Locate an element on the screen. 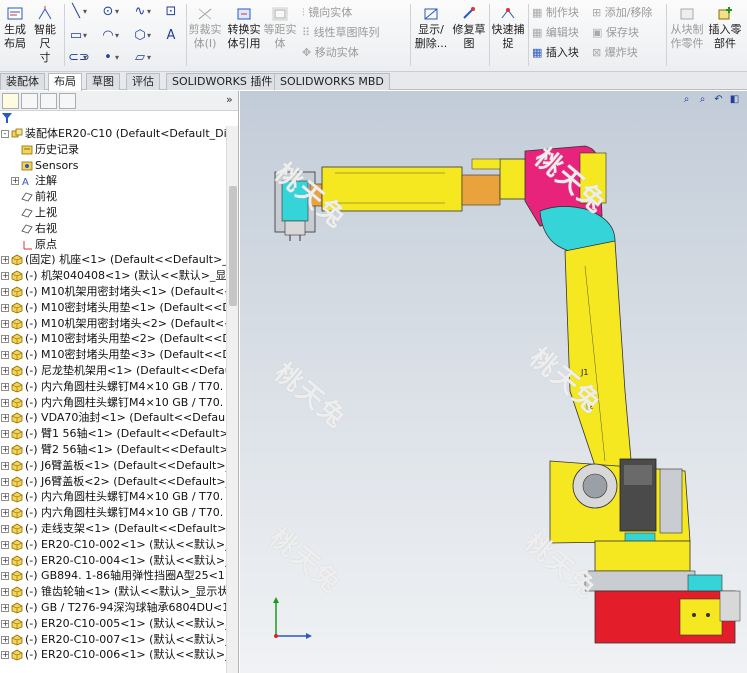  display-manager-tab-icon is located at coordinates (67, 101).